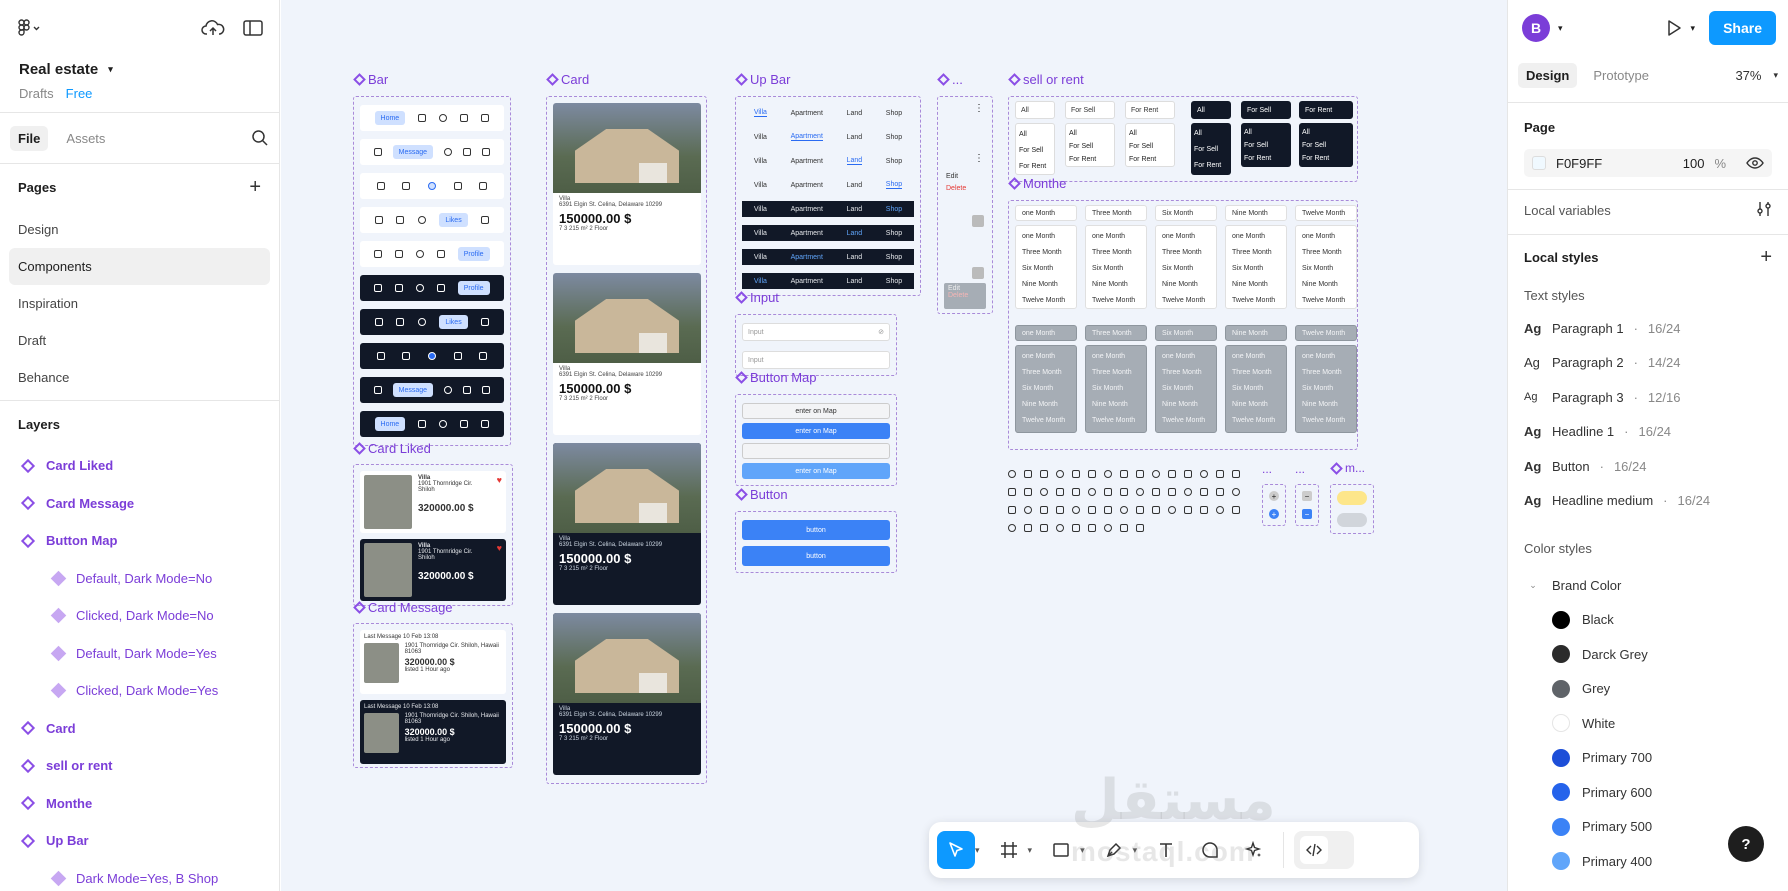 Image resolution: width=1788 pixels, height=891 pixels. Describe the element at coordinates (1648, 328) in the screenshot. I see `text-style-item: Ag Paragraph 1 · 16/24` at that location.